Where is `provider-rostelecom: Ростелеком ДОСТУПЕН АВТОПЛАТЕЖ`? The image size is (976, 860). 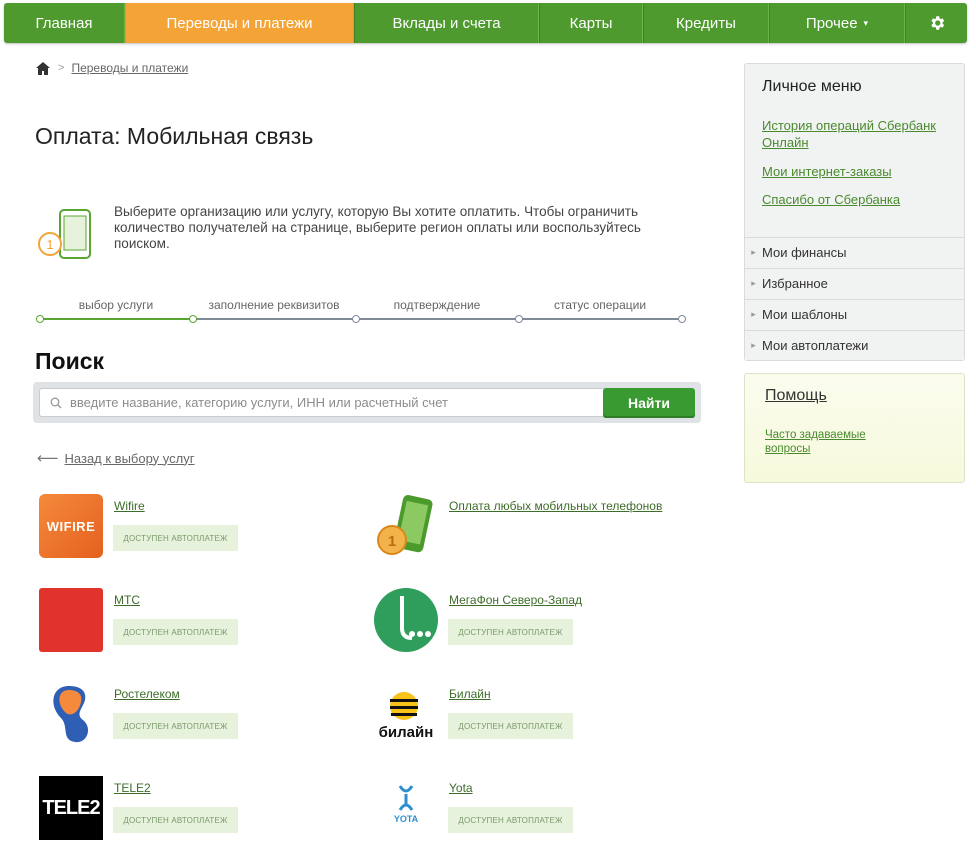 provider-rostelecom: Ростелеком ДОСТУПЕН АВТОПЛАТЕЖ is located at coordinates (199, 717).